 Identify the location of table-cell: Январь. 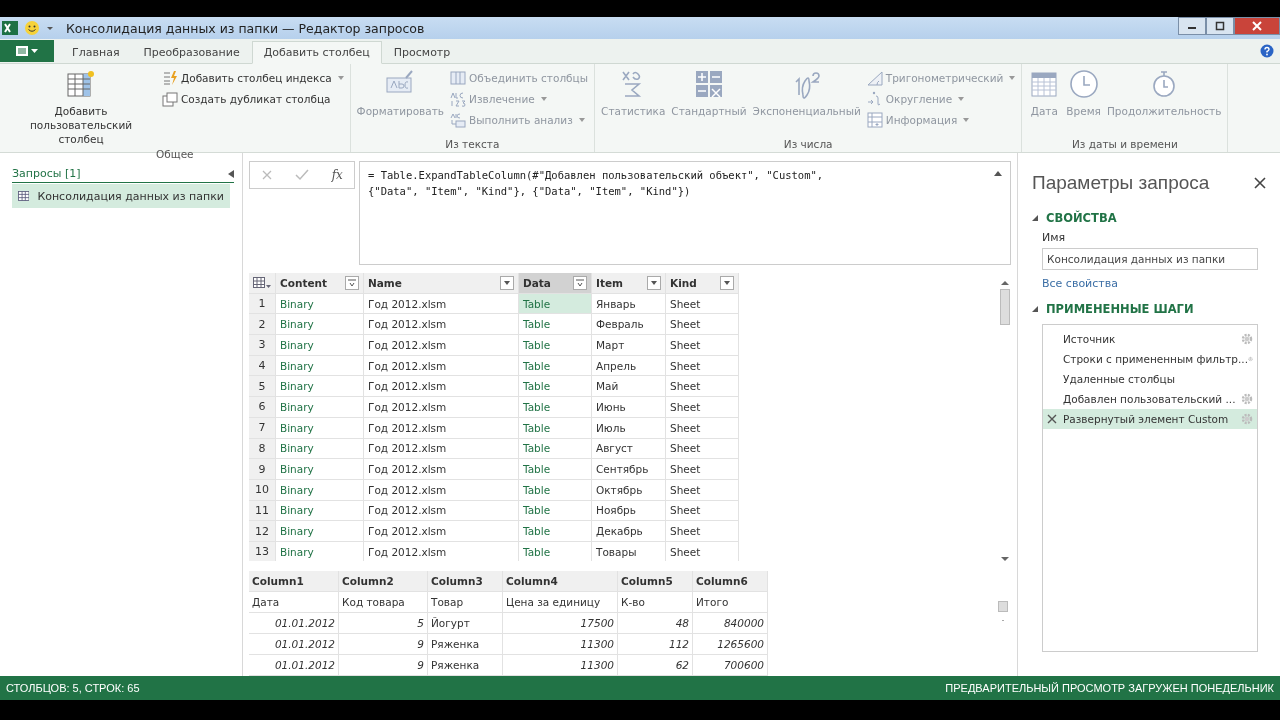
(629, 304).